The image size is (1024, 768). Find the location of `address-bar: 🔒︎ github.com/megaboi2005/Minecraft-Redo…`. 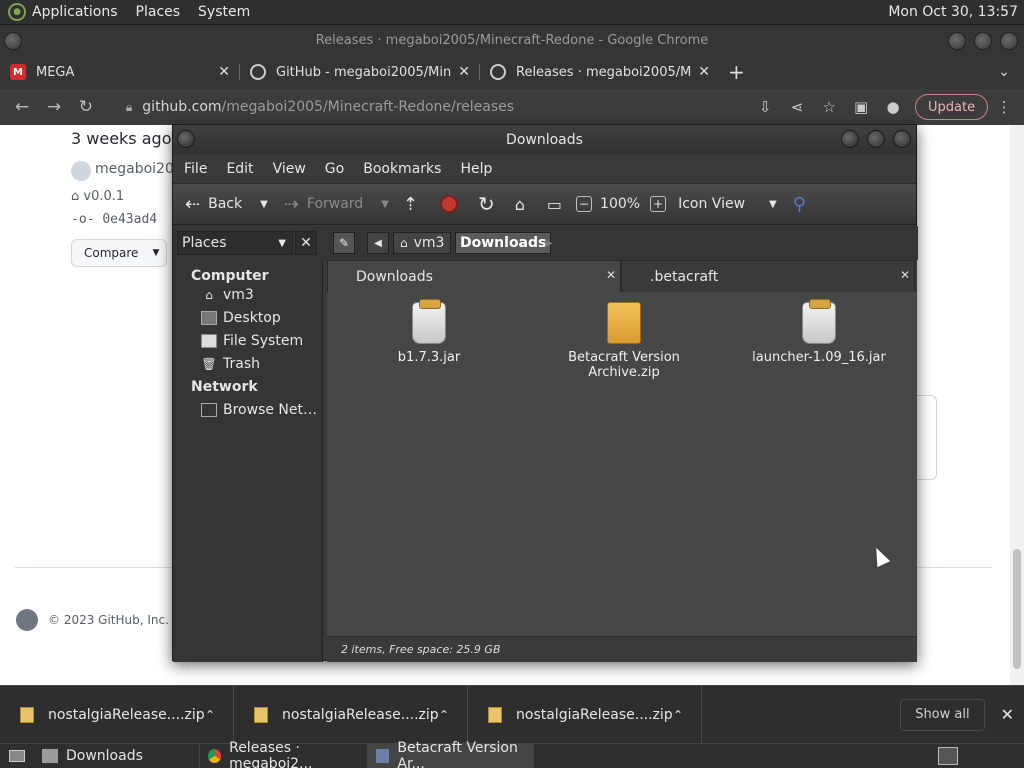

address-bar: 🔒︎ github.com/megaboi2005/Minecraft-Redo… is located at coordinates (429, 107).